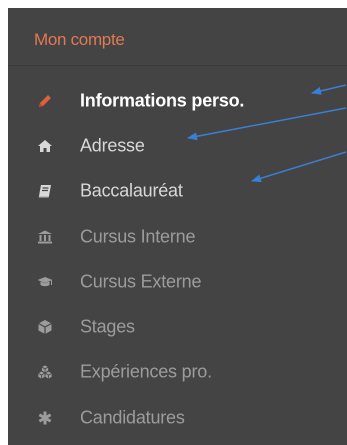 This screenshot has height=445, width=347. I want to click on pencil-icon, so click(45, 101).